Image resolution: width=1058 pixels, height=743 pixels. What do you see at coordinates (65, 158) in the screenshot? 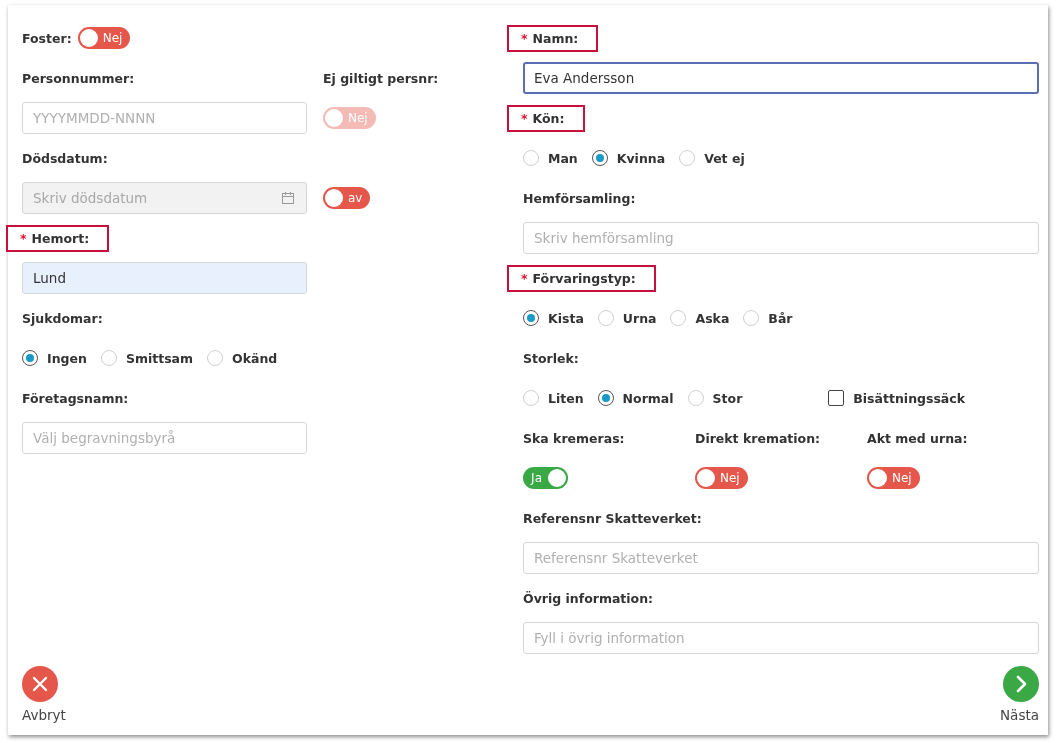
I see `field-label: Dödsdatum:` at bounding box center [65, 158].